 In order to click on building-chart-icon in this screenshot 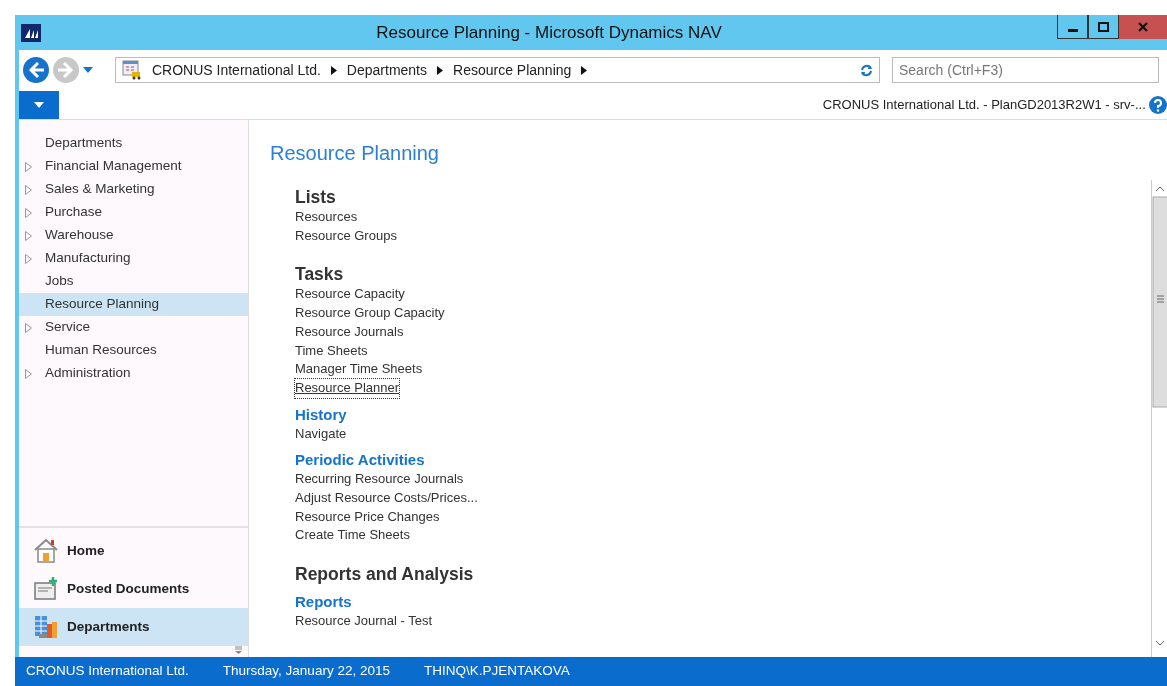, I will do `click(46, 626)`.